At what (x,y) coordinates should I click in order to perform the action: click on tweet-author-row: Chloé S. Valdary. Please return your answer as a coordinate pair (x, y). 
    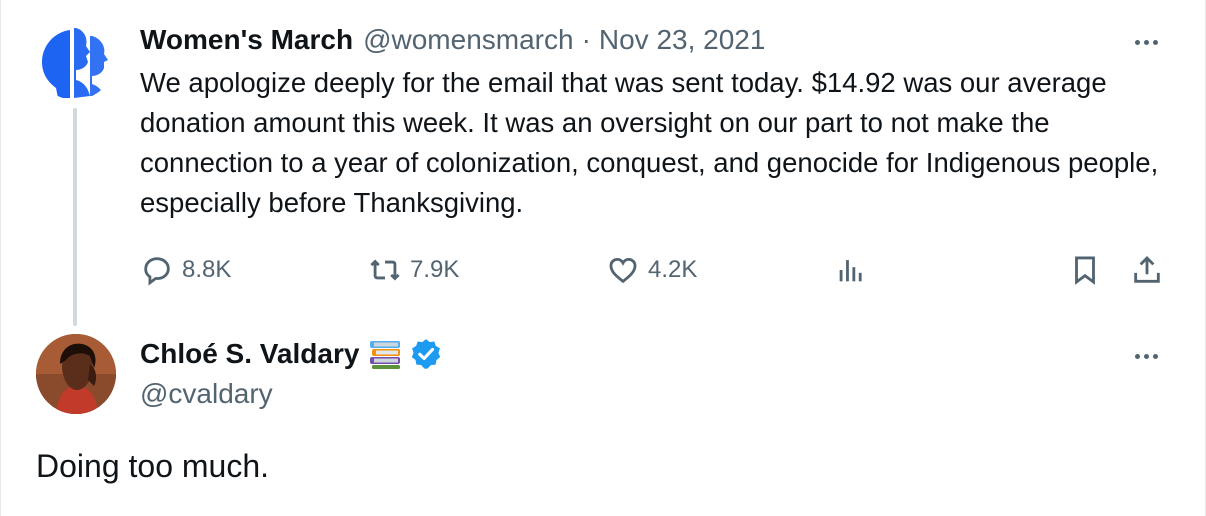
    Looking at the image, I should click on (291, 354).